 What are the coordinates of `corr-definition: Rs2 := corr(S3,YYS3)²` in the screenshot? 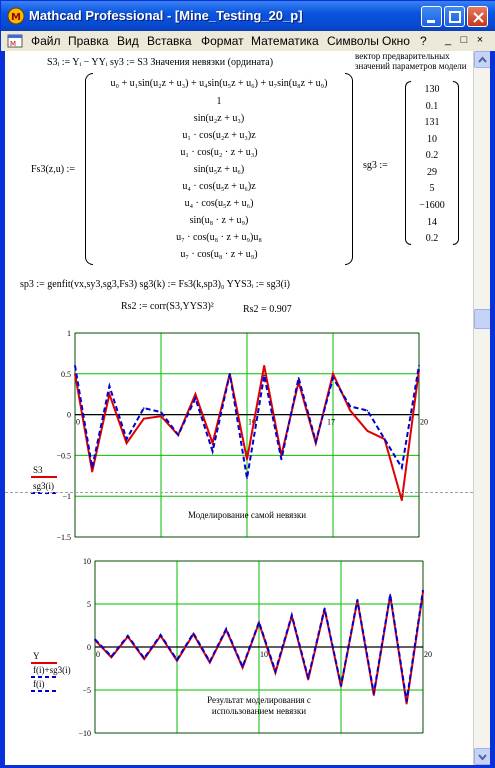 It's located at (167, 306).